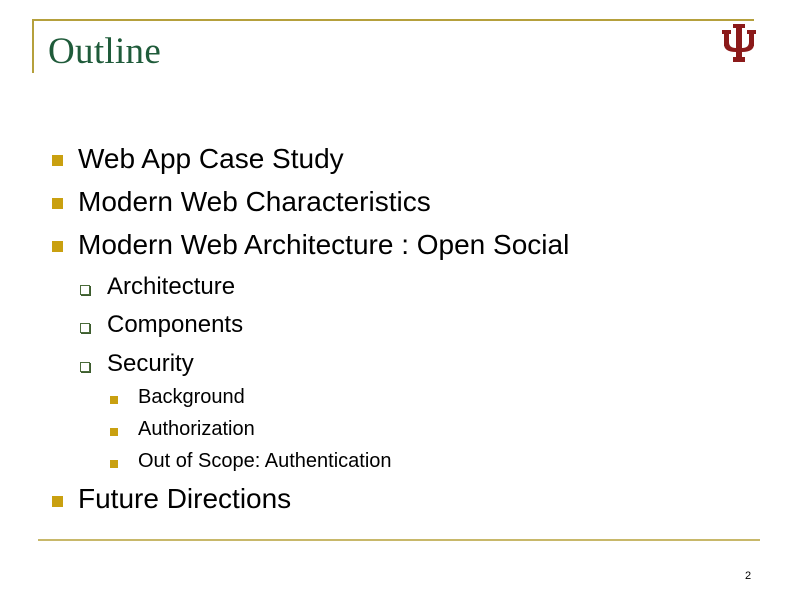 This screenshot has height=600, width=800. What do you see at coordinates (254, 201) in the screenshot?
I see `bullet-item: Modern Web Characteristics` at bounding box center [254, 201].